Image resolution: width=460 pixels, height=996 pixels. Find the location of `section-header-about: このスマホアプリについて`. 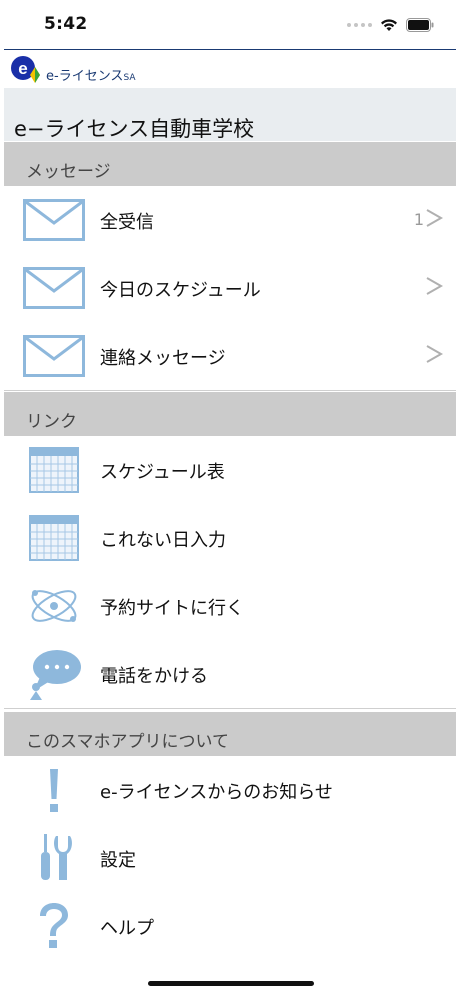

section-header-about: このスマホアプリについて is located at coordinates (230, 734).